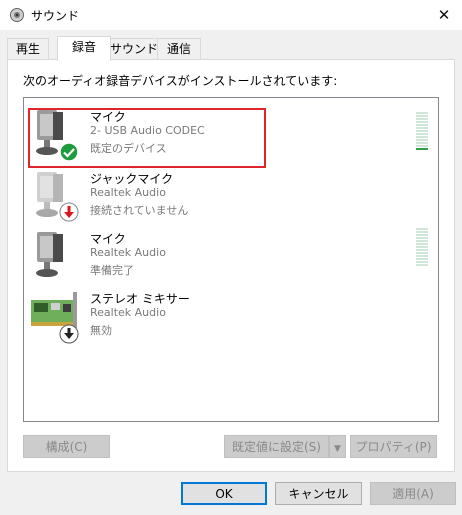  Describe the element at coordinates (28, 49) in the screenshot. I see `tab-playback: 再生` at that location.